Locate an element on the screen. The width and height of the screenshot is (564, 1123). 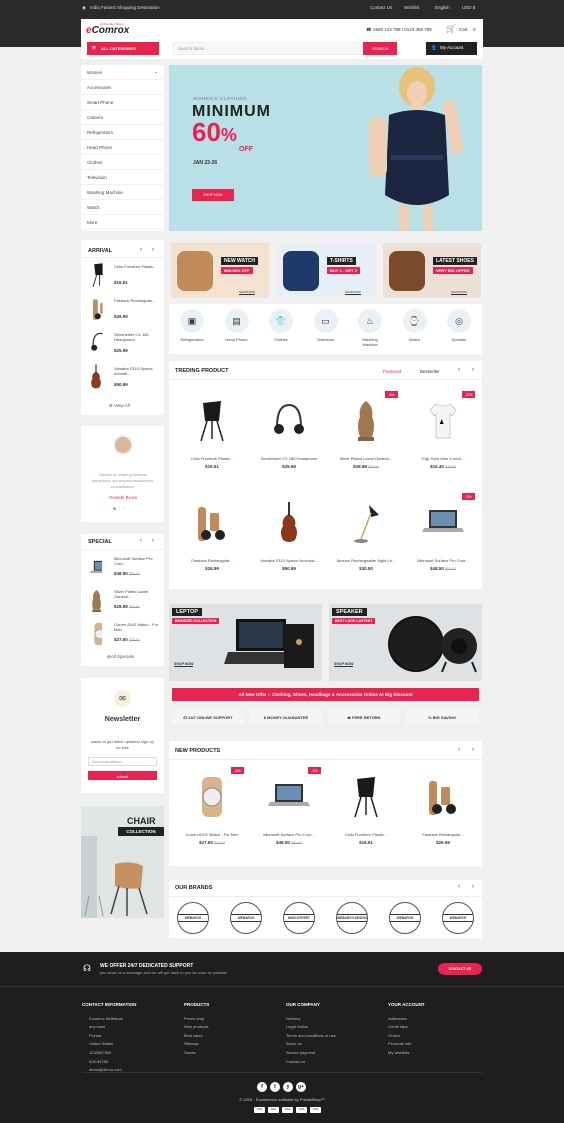
logo: eComrox Online Buy Shop is located at coordinates (107, 29).